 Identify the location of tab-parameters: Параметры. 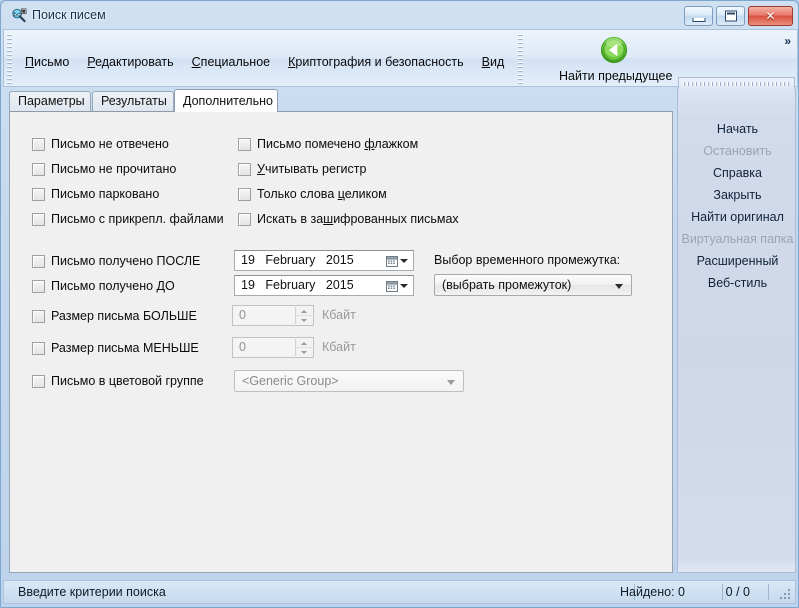
(50, 101).